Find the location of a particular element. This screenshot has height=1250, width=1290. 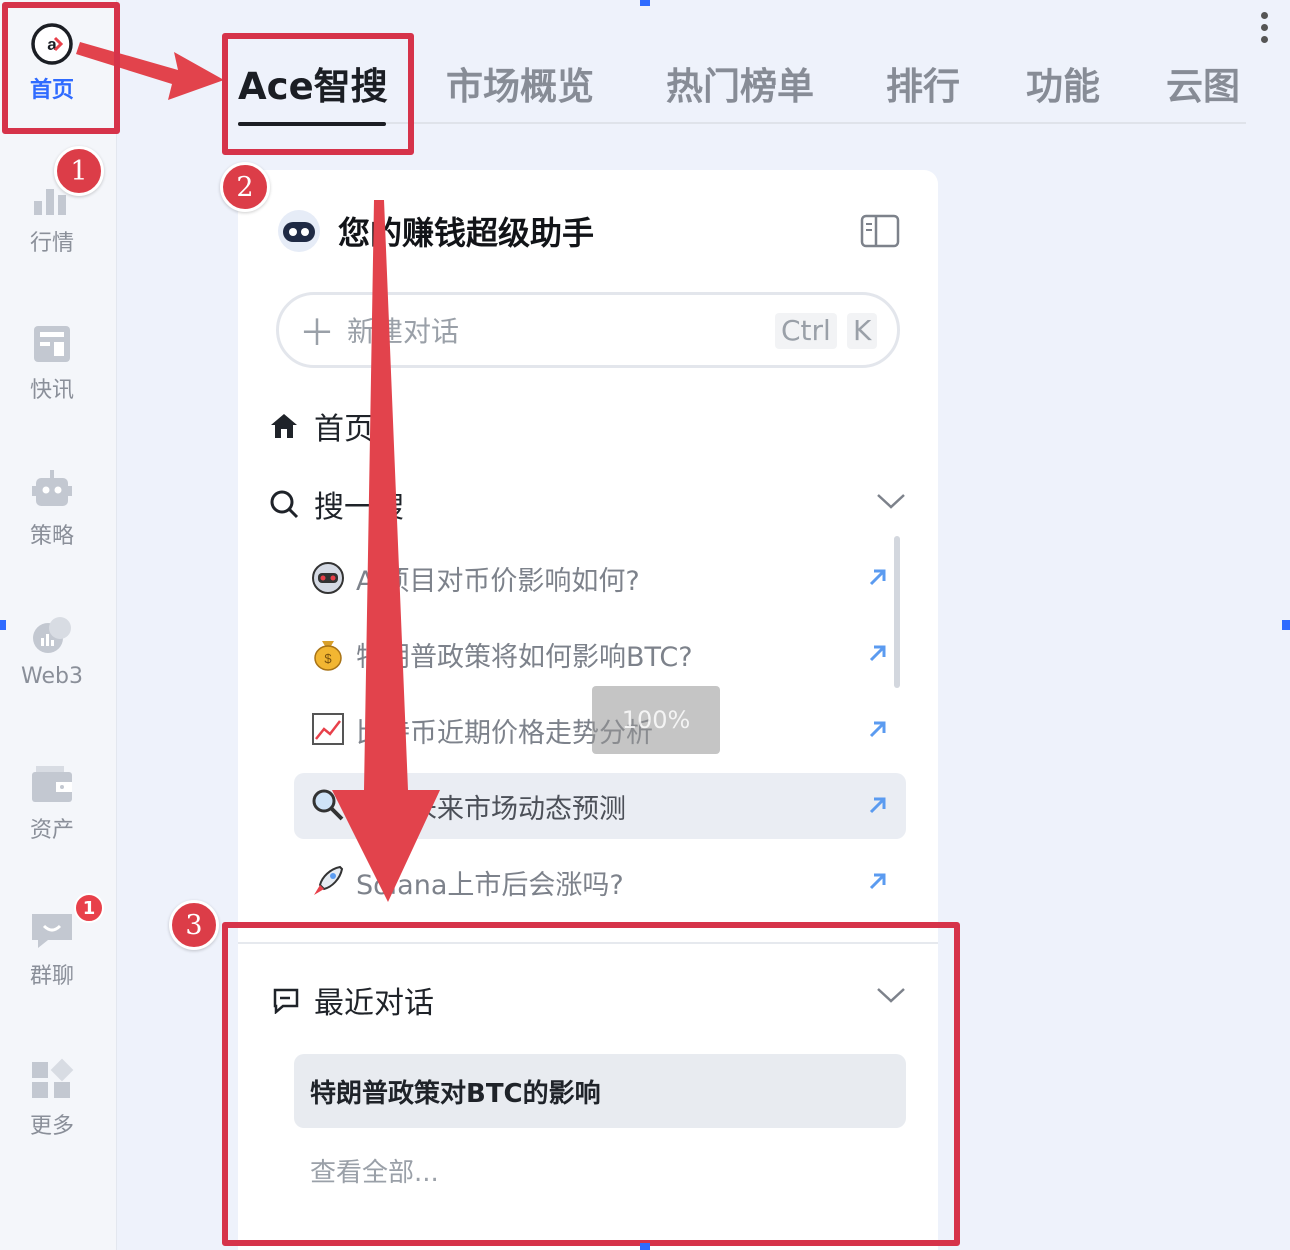

sidebar-toggle-icon is located at coordinates (880, 231).